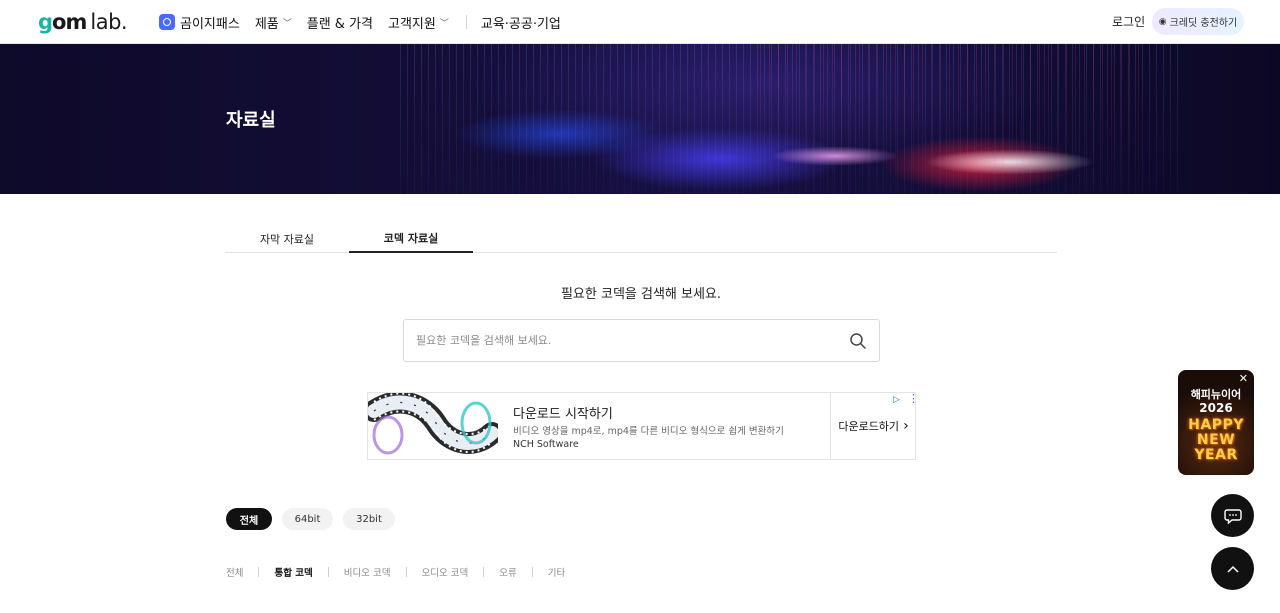  I want to click on search-icon, so click(858, 341).